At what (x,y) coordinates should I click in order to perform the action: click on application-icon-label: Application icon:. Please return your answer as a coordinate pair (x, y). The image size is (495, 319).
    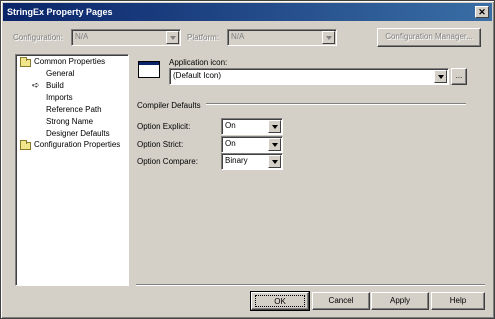
    Looking at the image, I should click on (198, 62).